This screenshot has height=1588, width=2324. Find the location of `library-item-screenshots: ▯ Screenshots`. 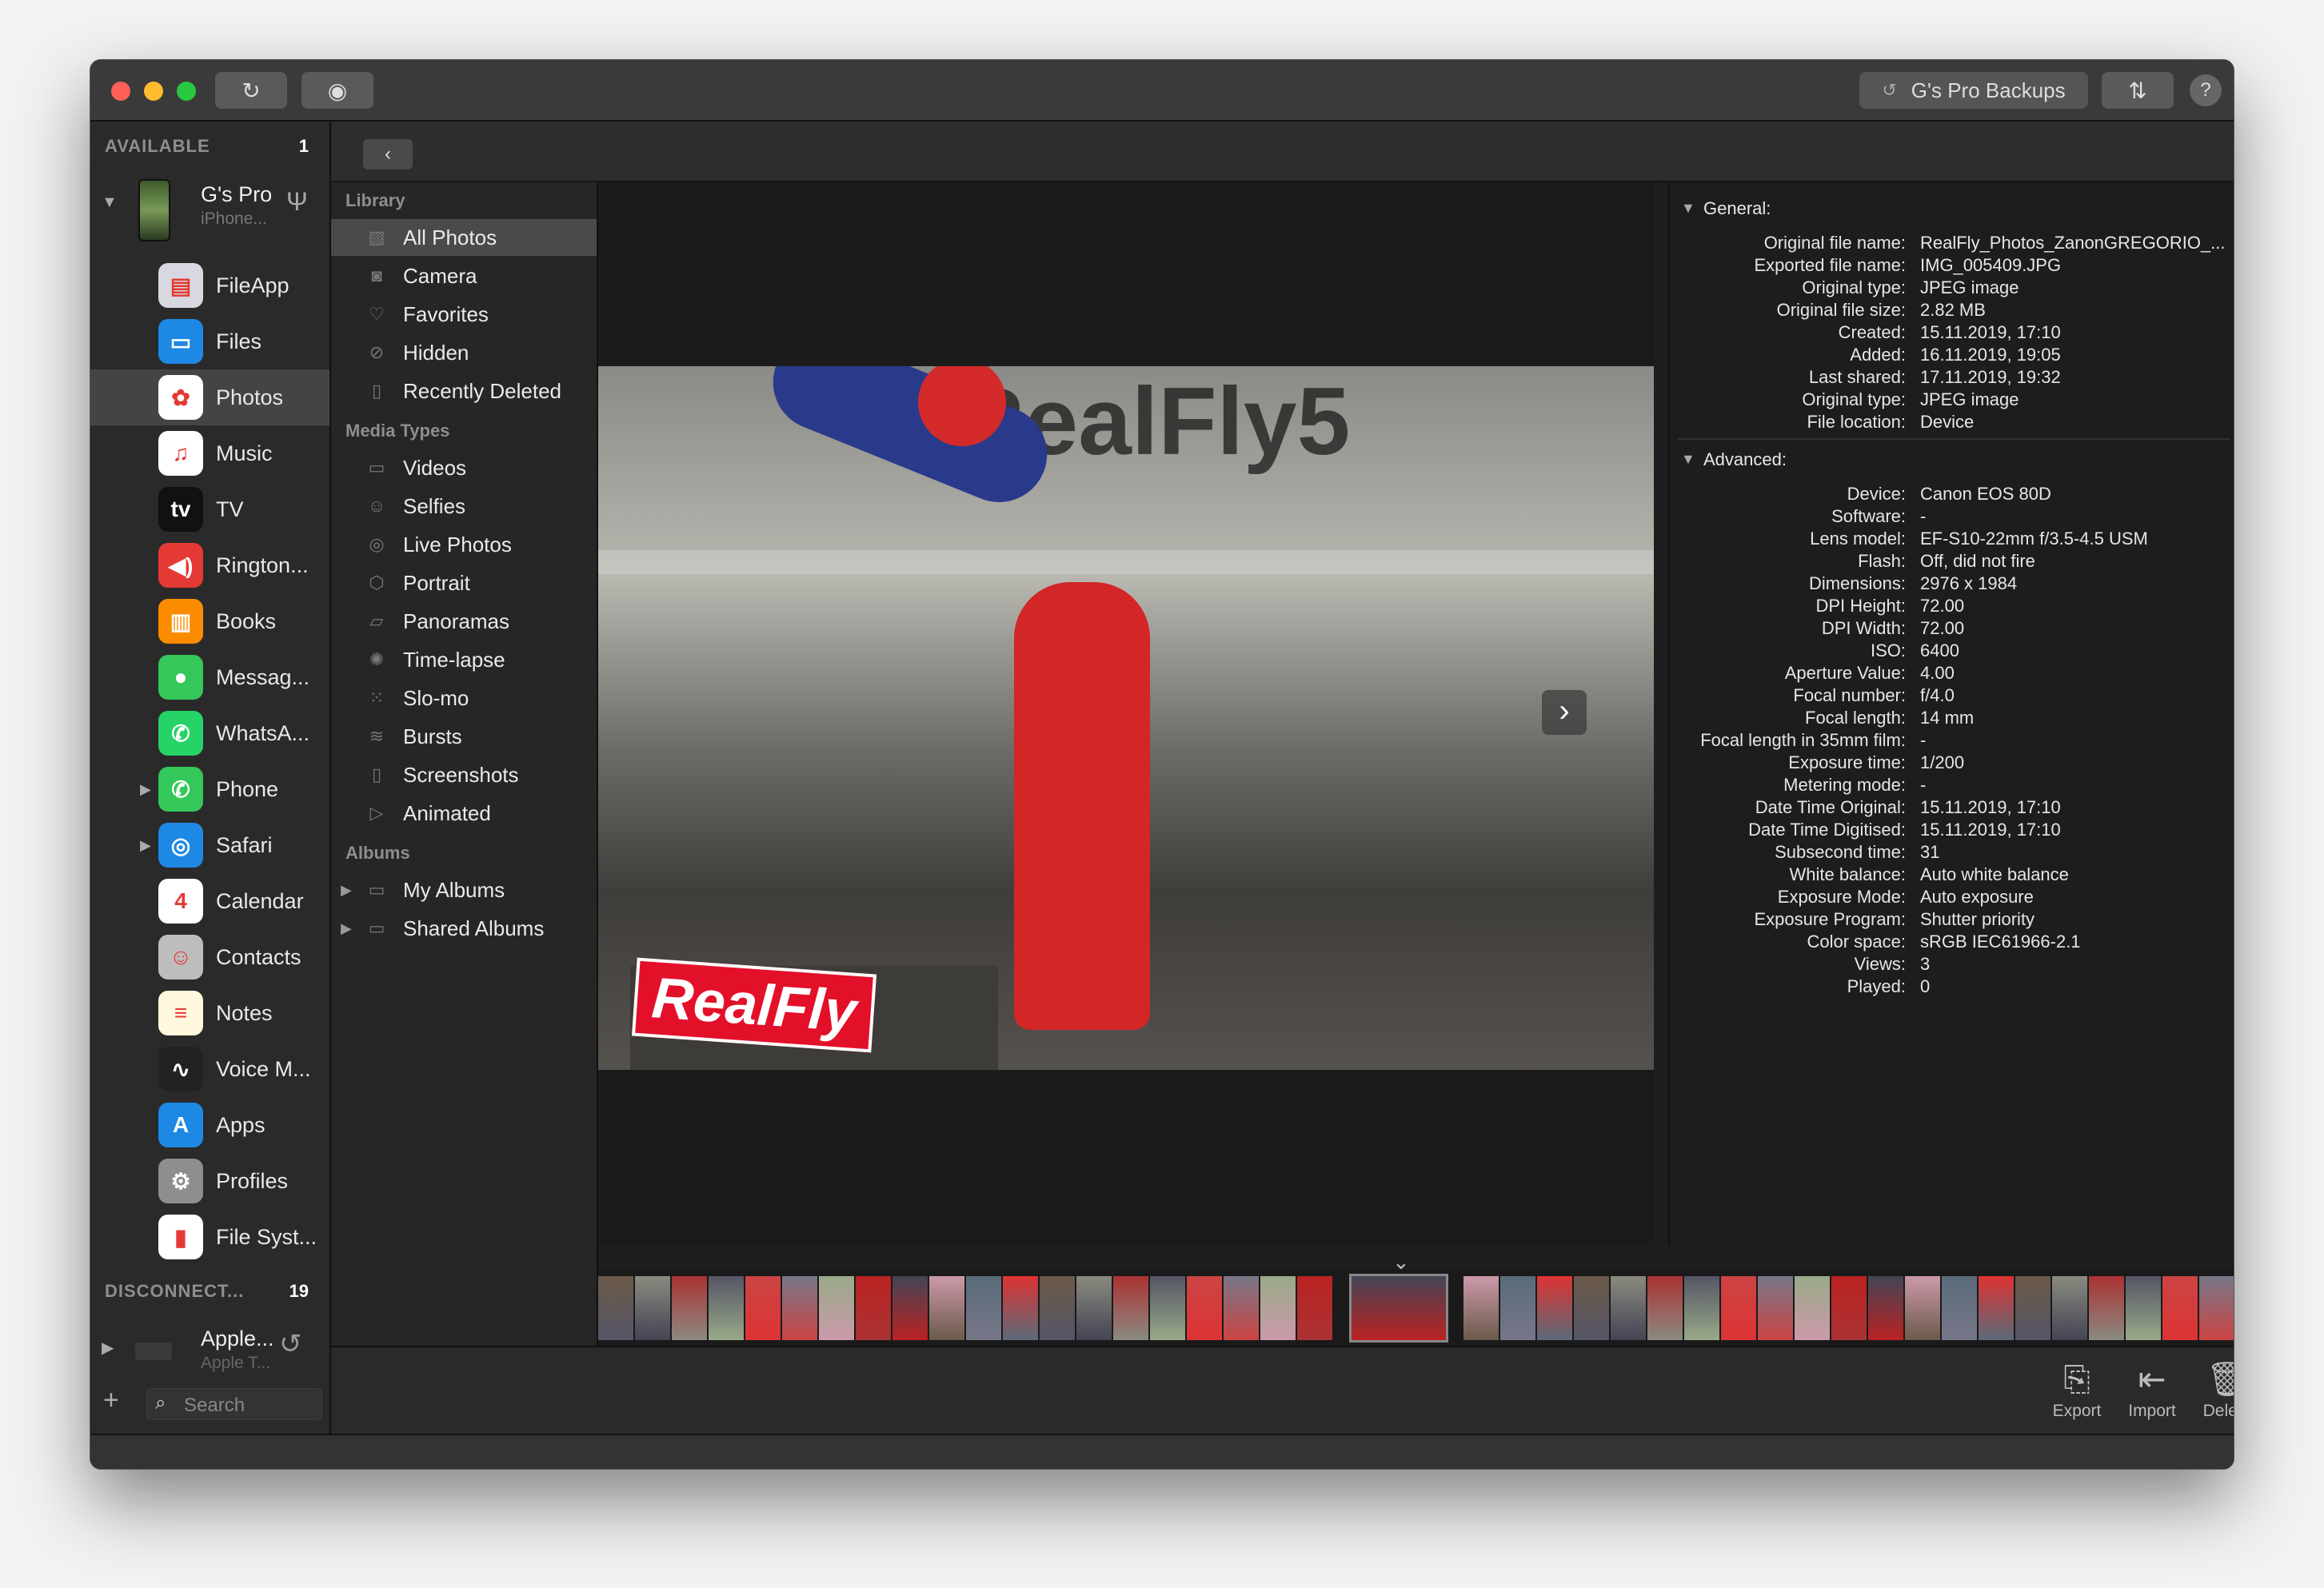

library-item-screenshots: ▯ Screenshots is located at coordinates (464, 774).